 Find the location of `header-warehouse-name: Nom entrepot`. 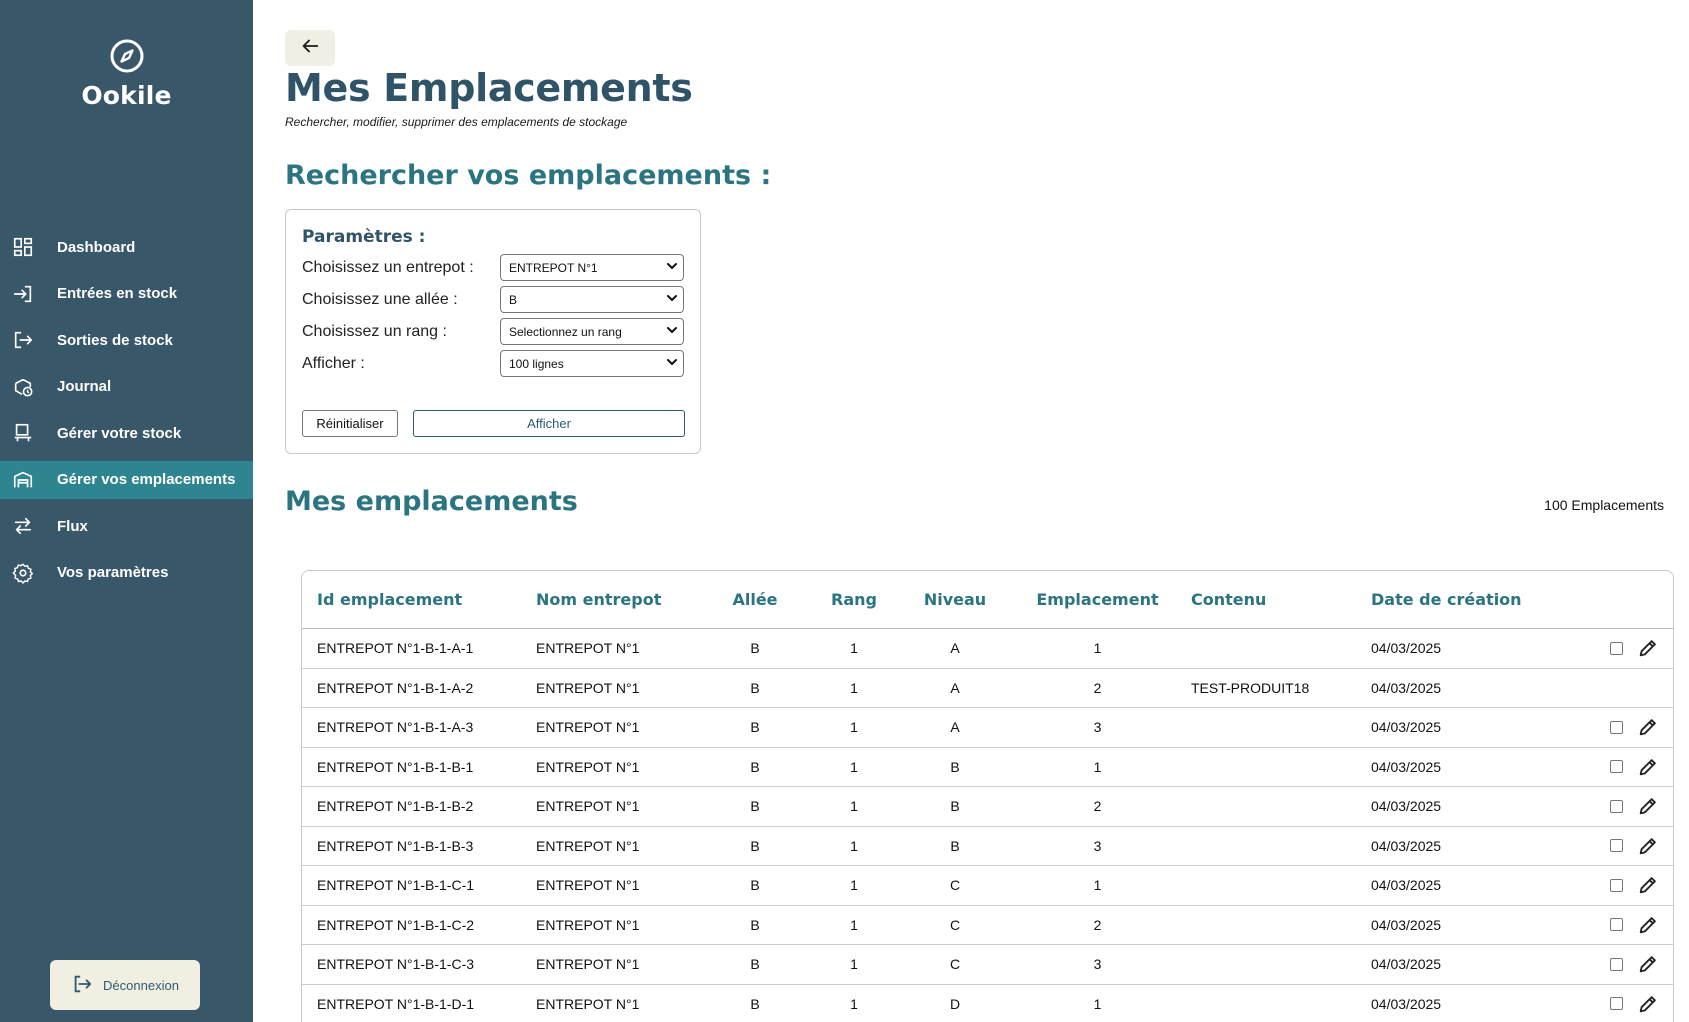

header-warehouse-name: Nom entrepot is located at coordinates (599, 599).